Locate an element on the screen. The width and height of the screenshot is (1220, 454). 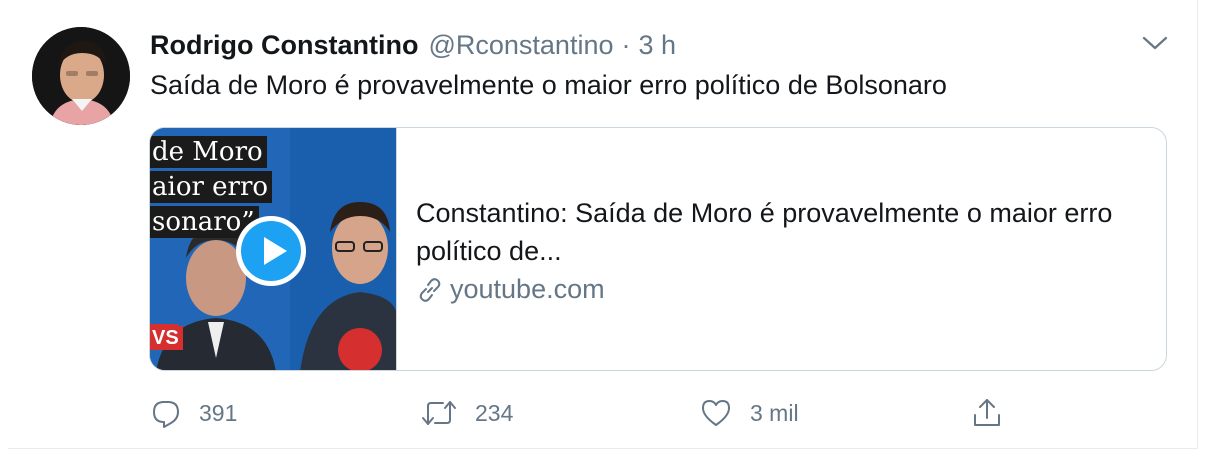
link-icon is located at coordinates (430, 289).